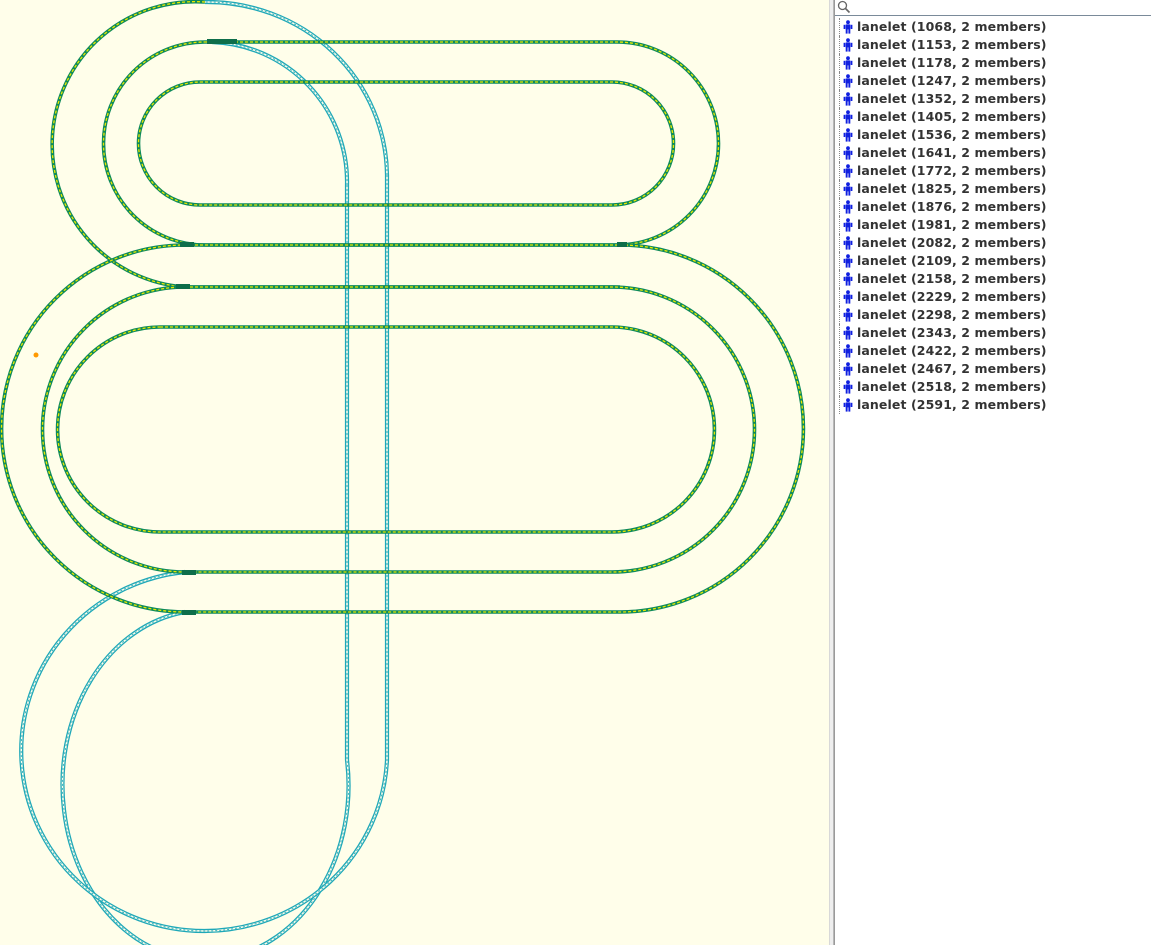 Image resolution: width=1151 pixels, height=945 pixels. What do you see at coordinates (952, 116) in the screenshot?
I see `relation-label: lanelet (1405, 2 members)` at bounding box center [952, 116].